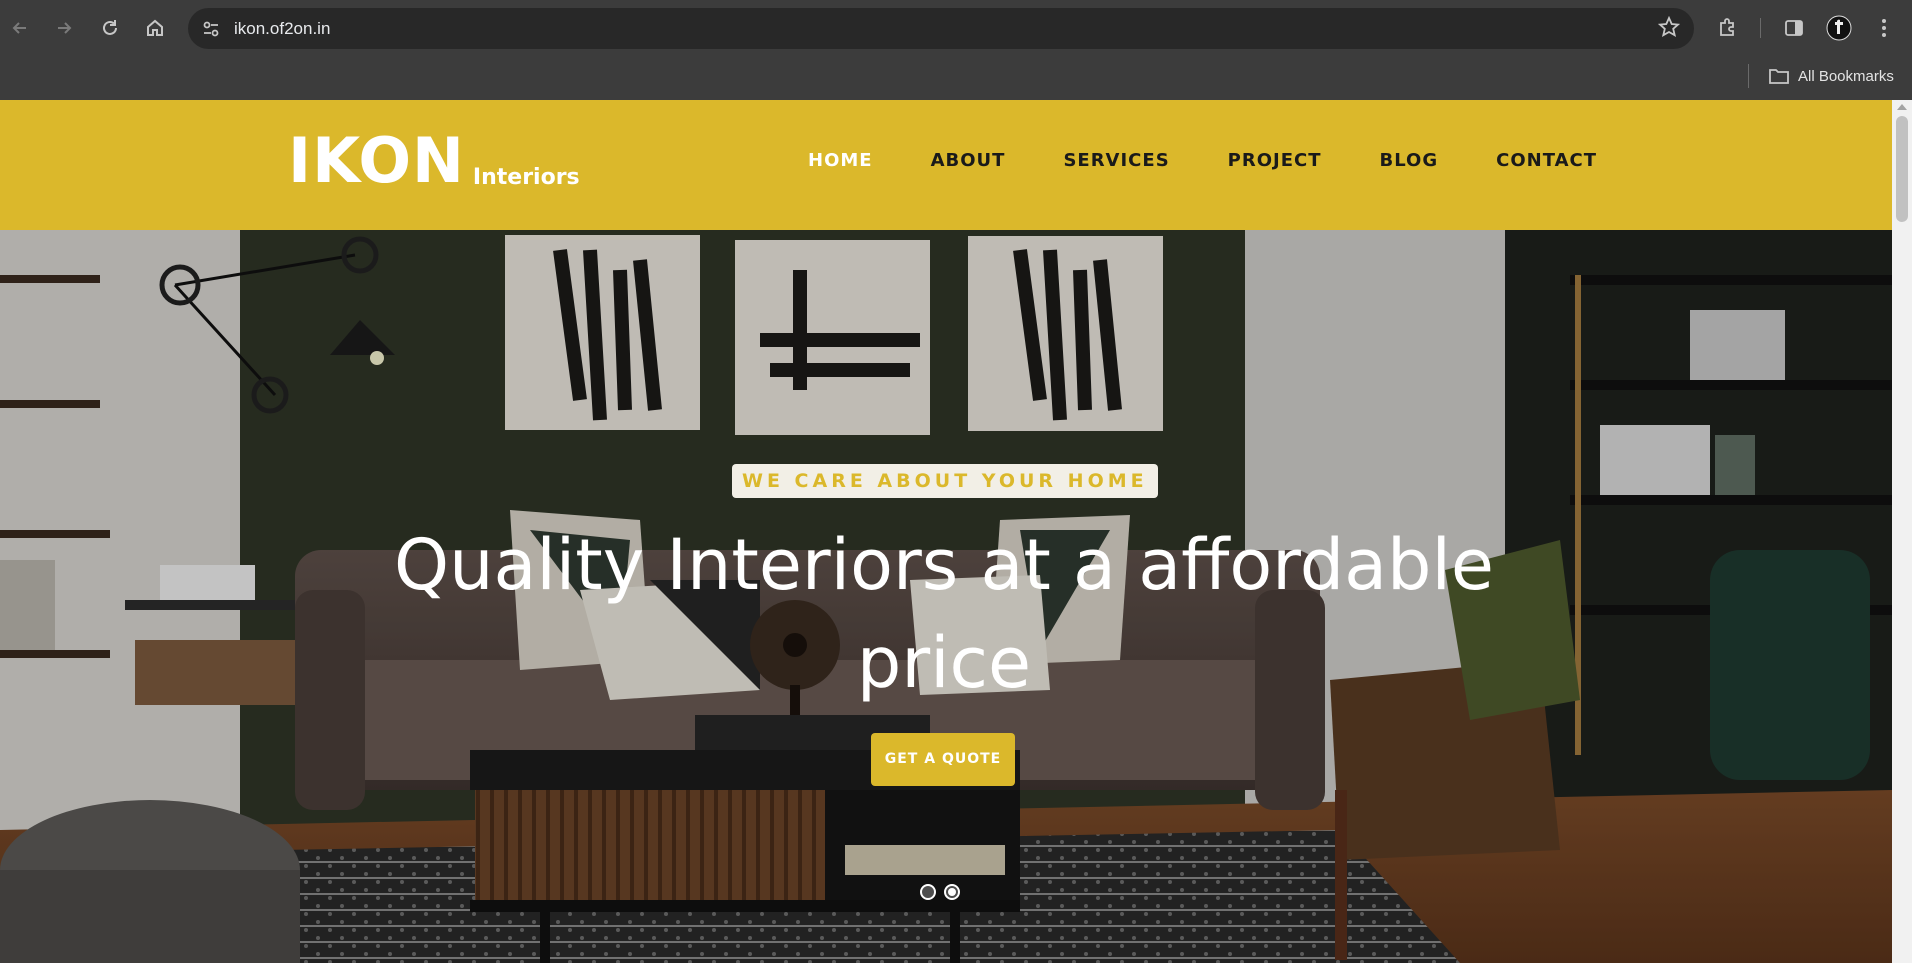 The height and width of the screenshot is (963, 1912). Describe the element at coordinates (526, 177) in the screenshot. I see `logo-sub-text: Interiors` at that location.